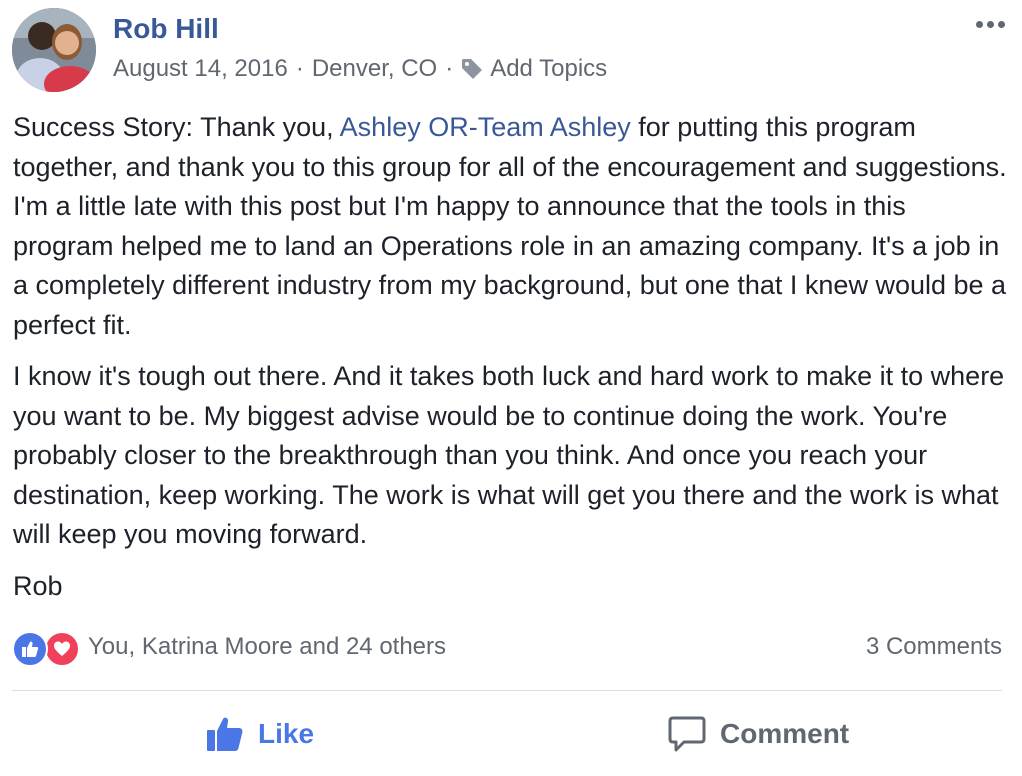 Image resolution: width=1022 pixels, height=776 pixels. I want to click on thumbs-up-glyph, so click(30, 649).